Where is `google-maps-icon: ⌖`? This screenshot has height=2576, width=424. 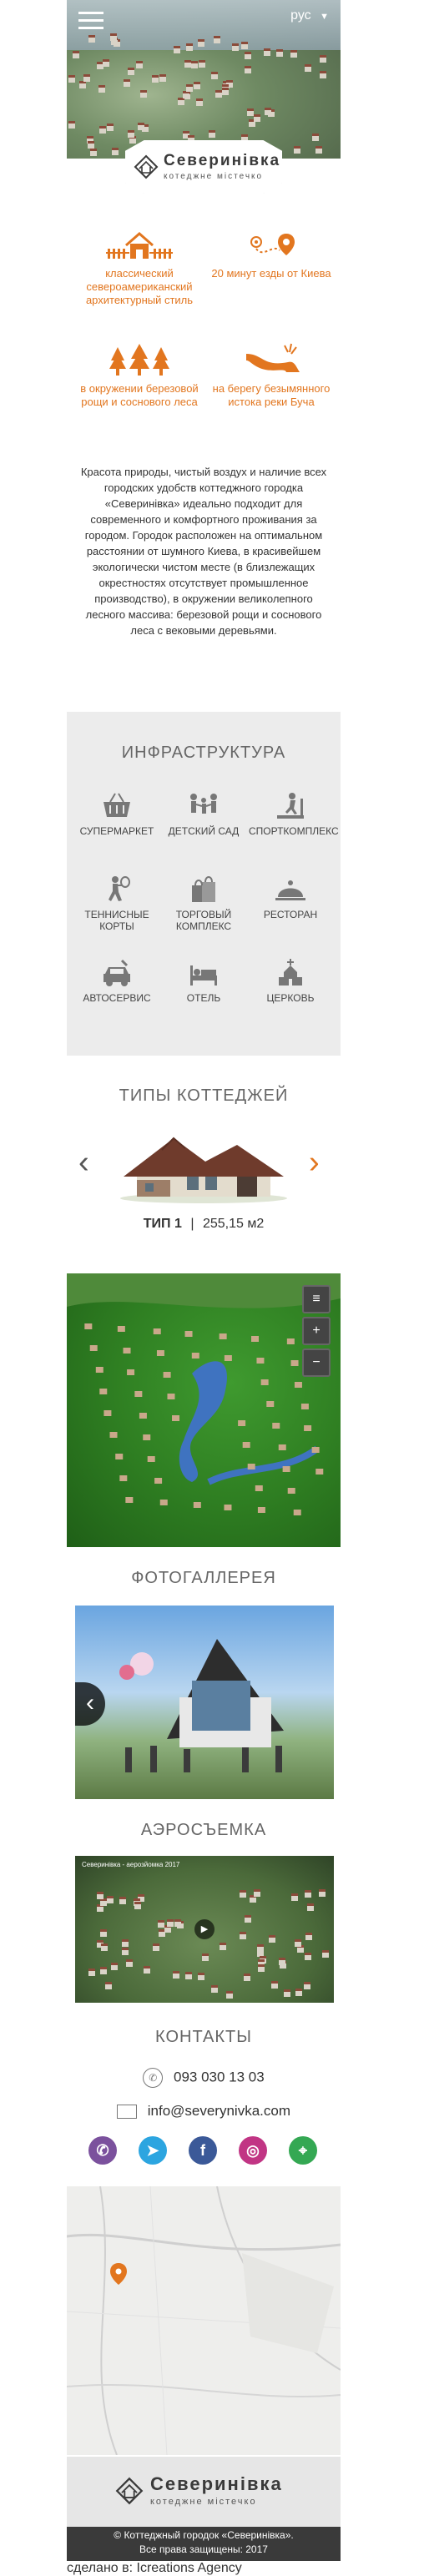
google-maps-icon: ⌖ is located at coordinates (303, 2150).